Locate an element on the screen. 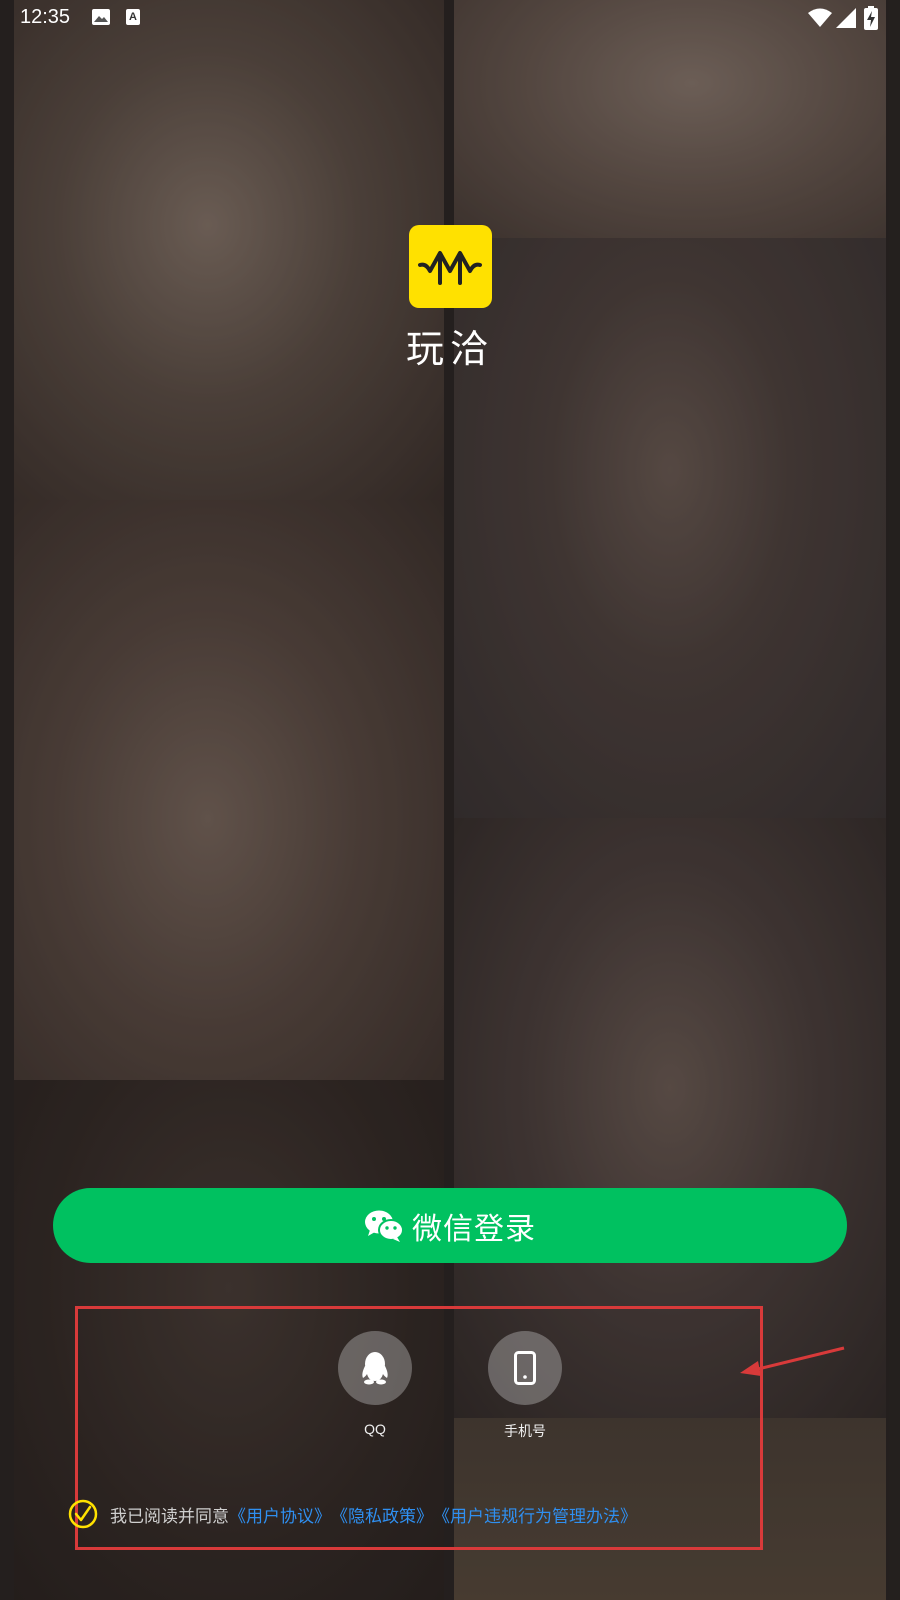 This screenshot has height=1600, width=900. agreement-row: 我已阅读并同意 《用户协议》 《隐私政策》 《用户违规行为管理办法》 is located at coordinates (352, 1514).